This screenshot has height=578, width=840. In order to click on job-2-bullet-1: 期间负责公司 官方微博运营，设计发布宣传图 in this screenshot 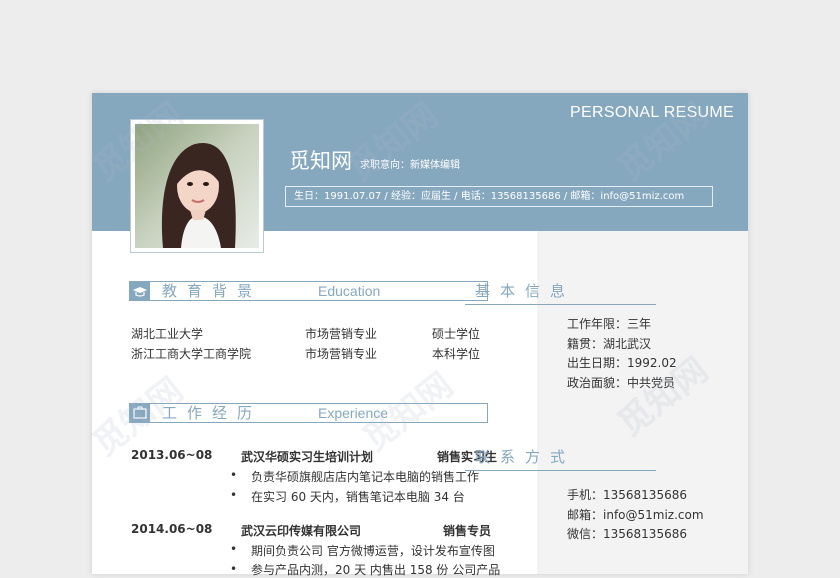, I will do `click(373, 551)`.